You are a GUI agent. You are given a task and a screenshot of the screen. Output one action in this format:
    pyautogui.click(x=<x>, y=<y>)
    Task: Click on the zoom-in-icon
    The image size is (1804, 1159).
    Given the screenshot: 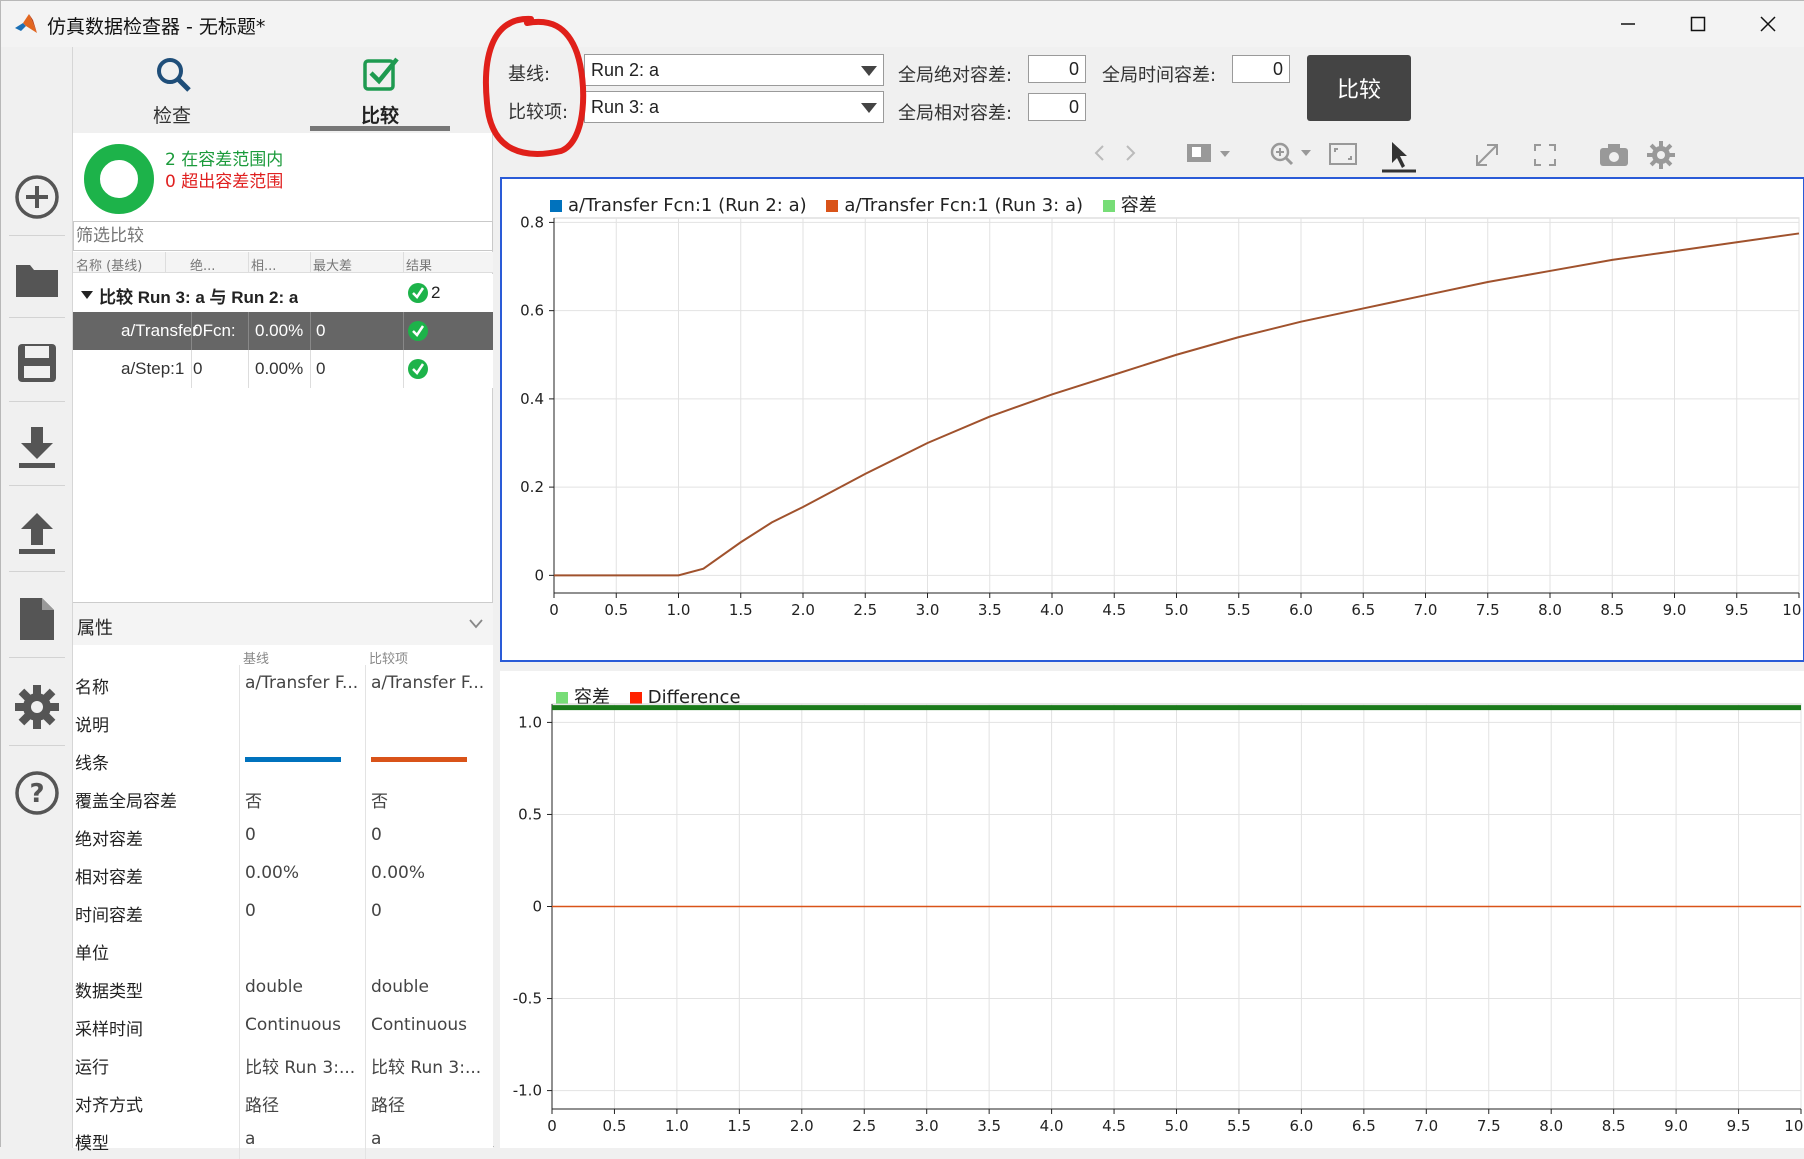 What is the action you would take?
    pyautogui.click(x=1291, y=156)
    